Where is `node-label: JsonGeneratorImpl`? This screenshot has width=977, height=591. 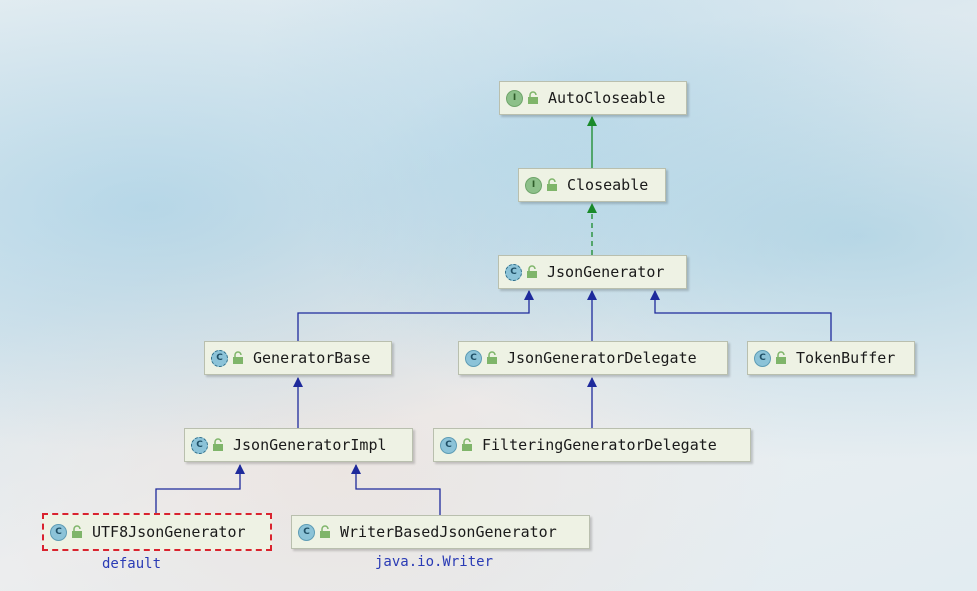 node-label: JsonGeneratorImpl is located at coordinates (310, 445).